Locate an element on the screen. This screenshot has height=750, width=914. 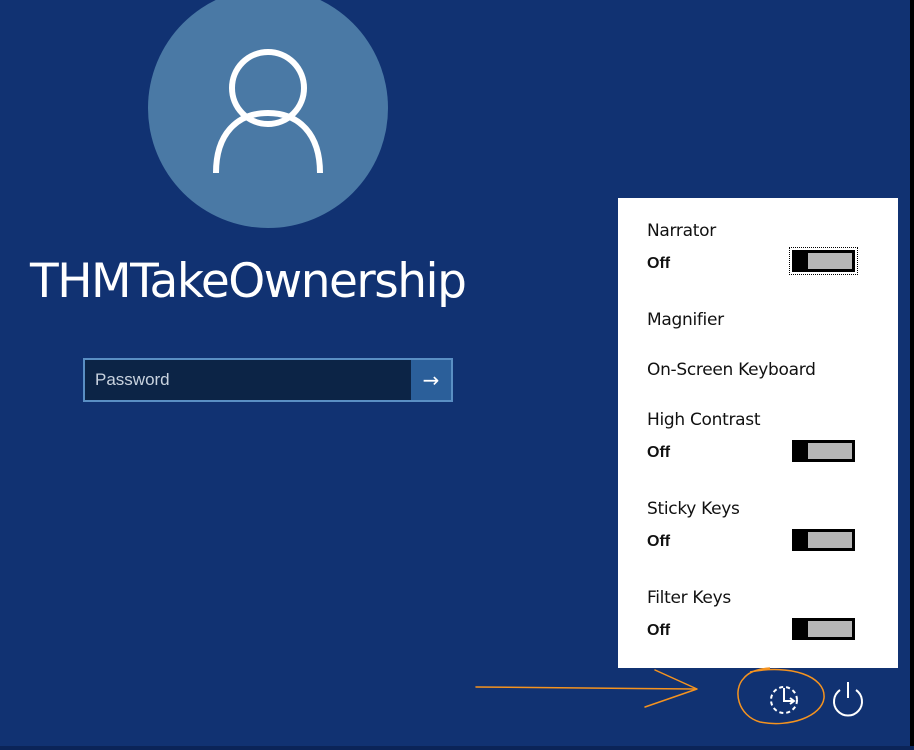
ease-of-access-icon is located at coordinates (784, 700).